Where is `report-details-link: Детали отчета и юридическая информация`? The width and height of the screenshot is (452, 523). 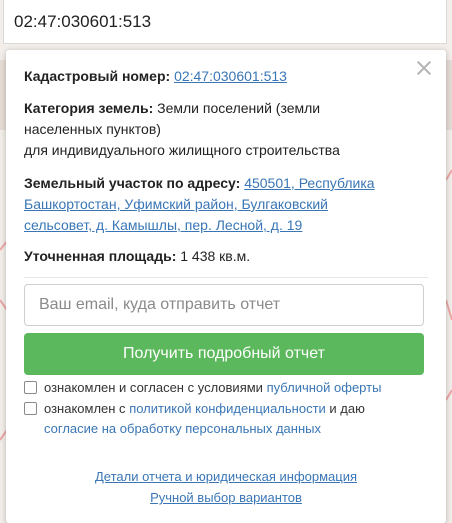 report-details-link: Детали отчета и юридическая информация is located at coordinates (226, 476).